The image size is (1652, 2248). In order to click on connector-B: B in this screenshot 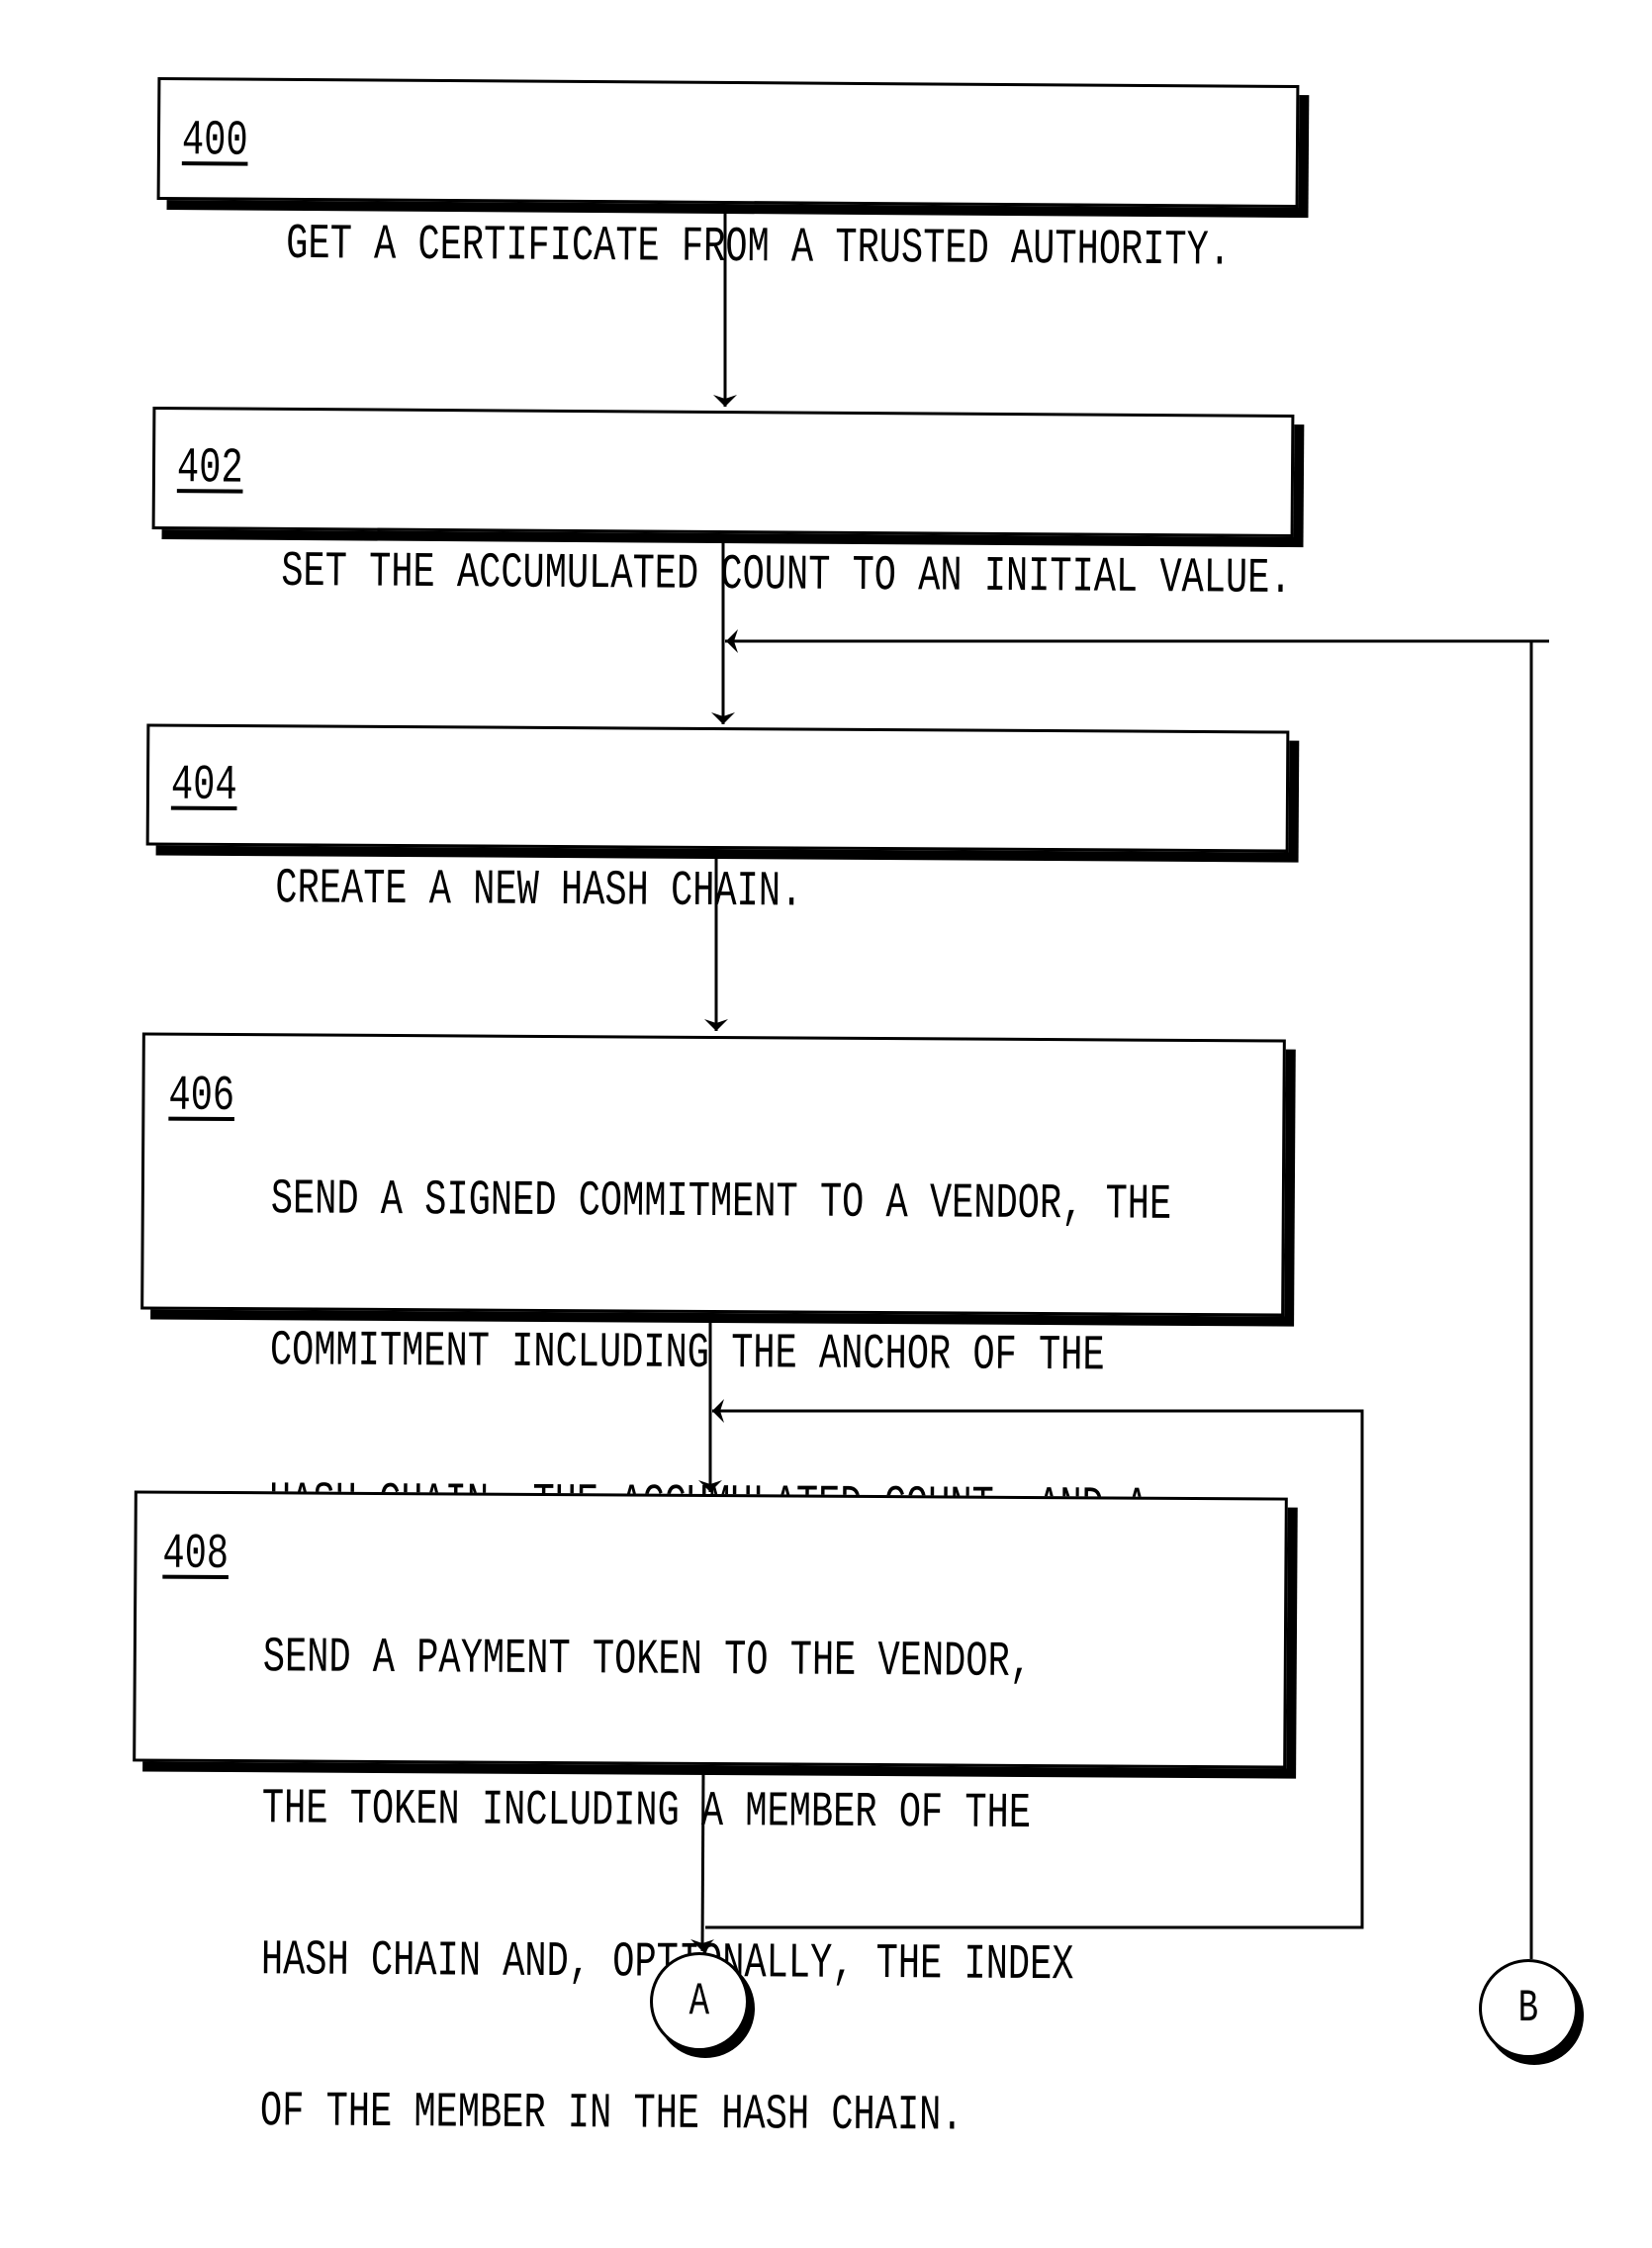, I will do `click(1528, 2009)`.